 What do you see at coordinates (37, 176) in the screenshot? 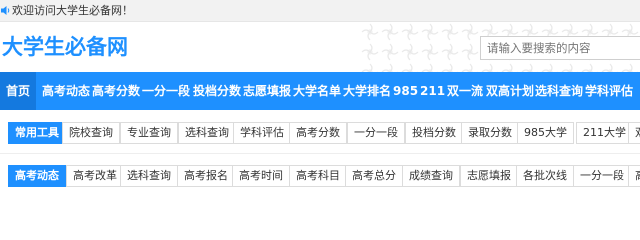
I see `gaokao-news-label: 高考动态` at bounding box center [37, 176].